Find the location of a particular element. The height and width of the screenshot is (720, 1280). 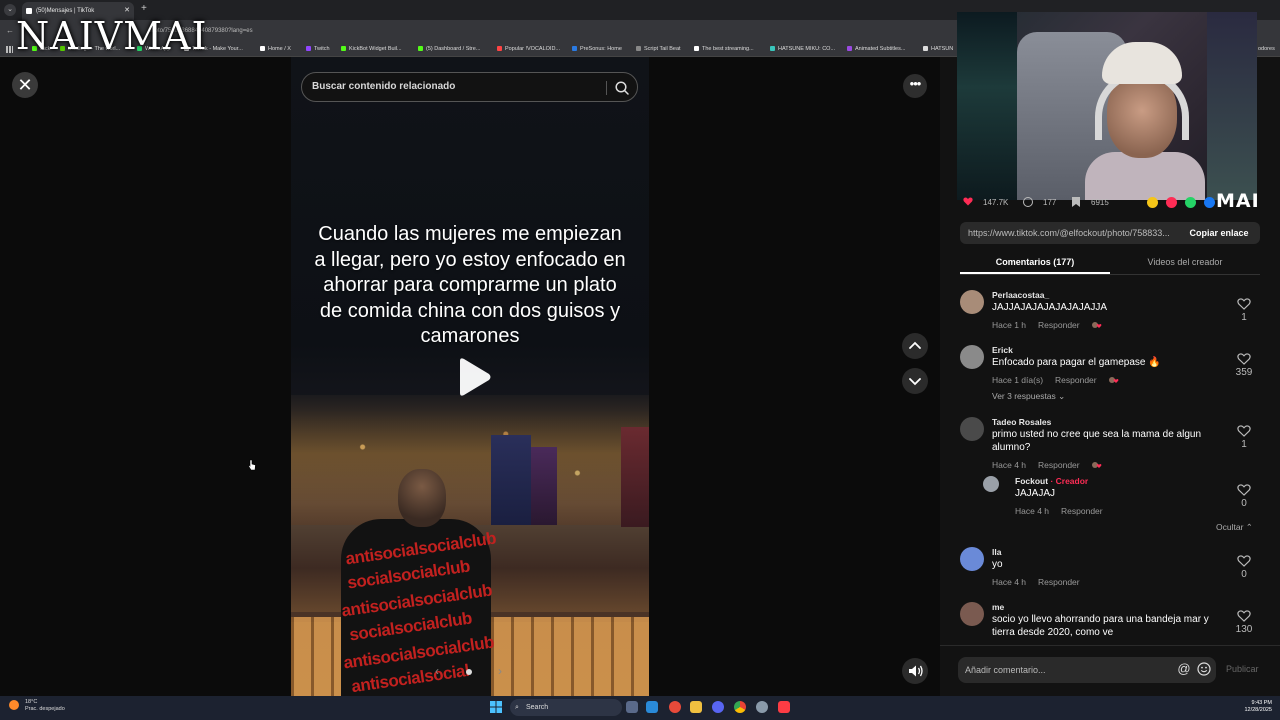

bookmark-x: Home / X is located at coordinates (275, 49).